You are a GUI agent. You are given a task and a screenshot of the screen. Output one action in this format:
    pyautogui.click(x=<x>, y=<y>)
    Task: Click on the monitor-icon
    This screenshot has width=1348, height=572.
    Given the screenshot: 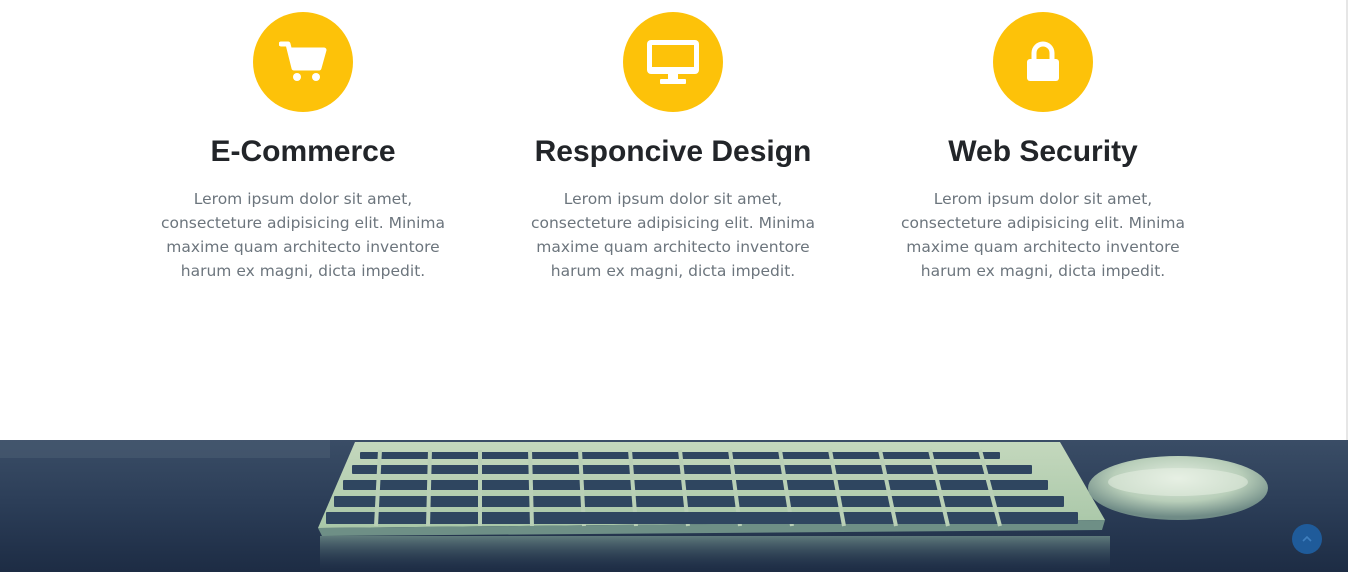 What is the action you would take?
    pyautogui.click(x=673, y=62)
    